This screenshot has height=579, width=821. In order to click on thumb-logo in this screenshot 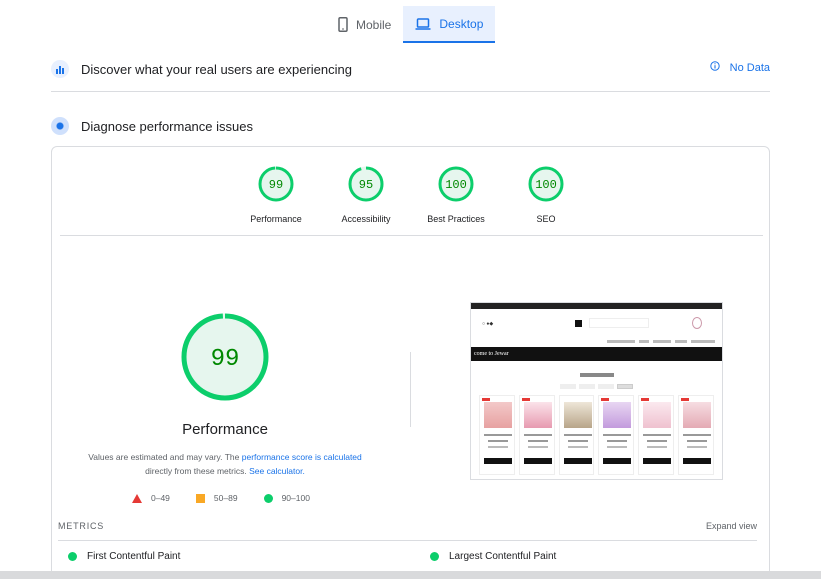, I will do `click(578, 323)`.